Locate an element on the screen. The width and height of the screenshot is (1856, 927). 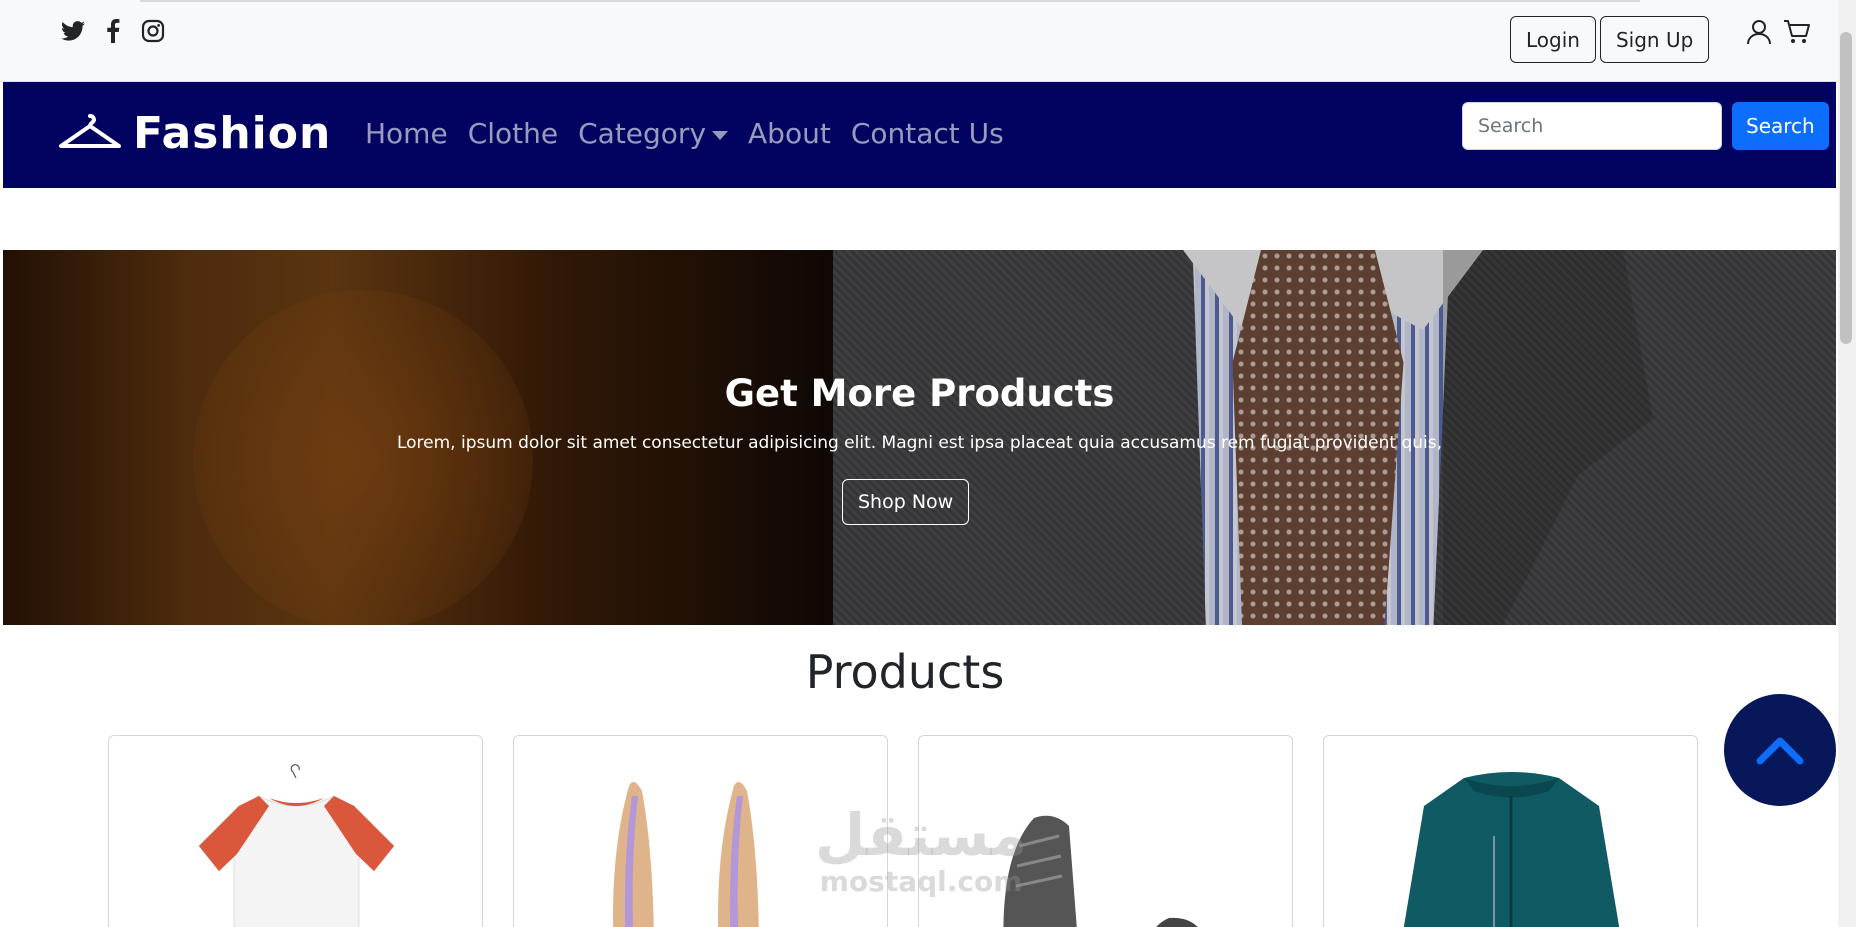
nav-links: Home Clothe Category About Contact Us is located at coordinates (684, 133).